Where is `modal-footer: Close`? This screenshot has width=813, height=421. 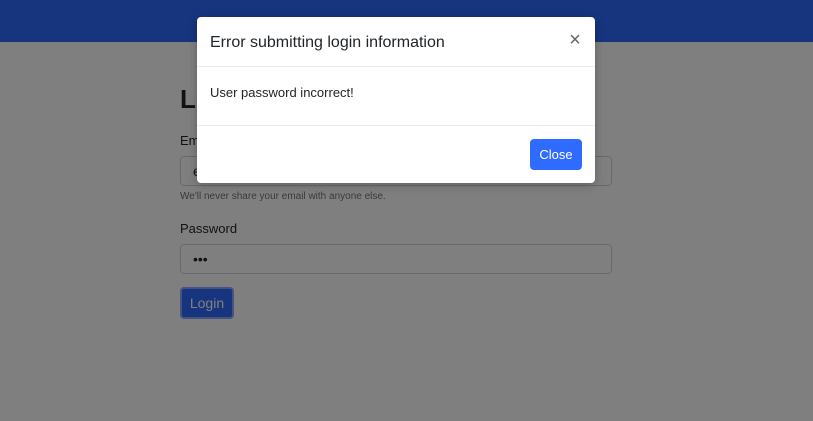 modal-footer: Close is located at coordinates (396, 154).